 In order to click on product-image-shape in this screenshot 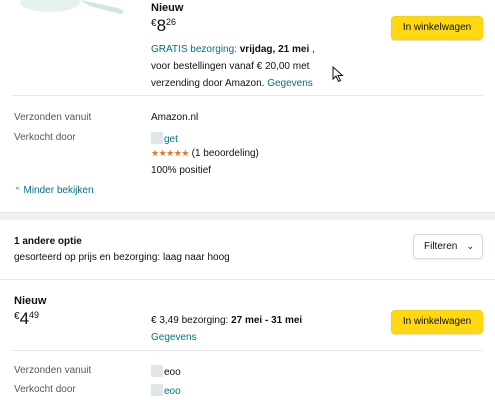, I will do `click(72, 7)`.